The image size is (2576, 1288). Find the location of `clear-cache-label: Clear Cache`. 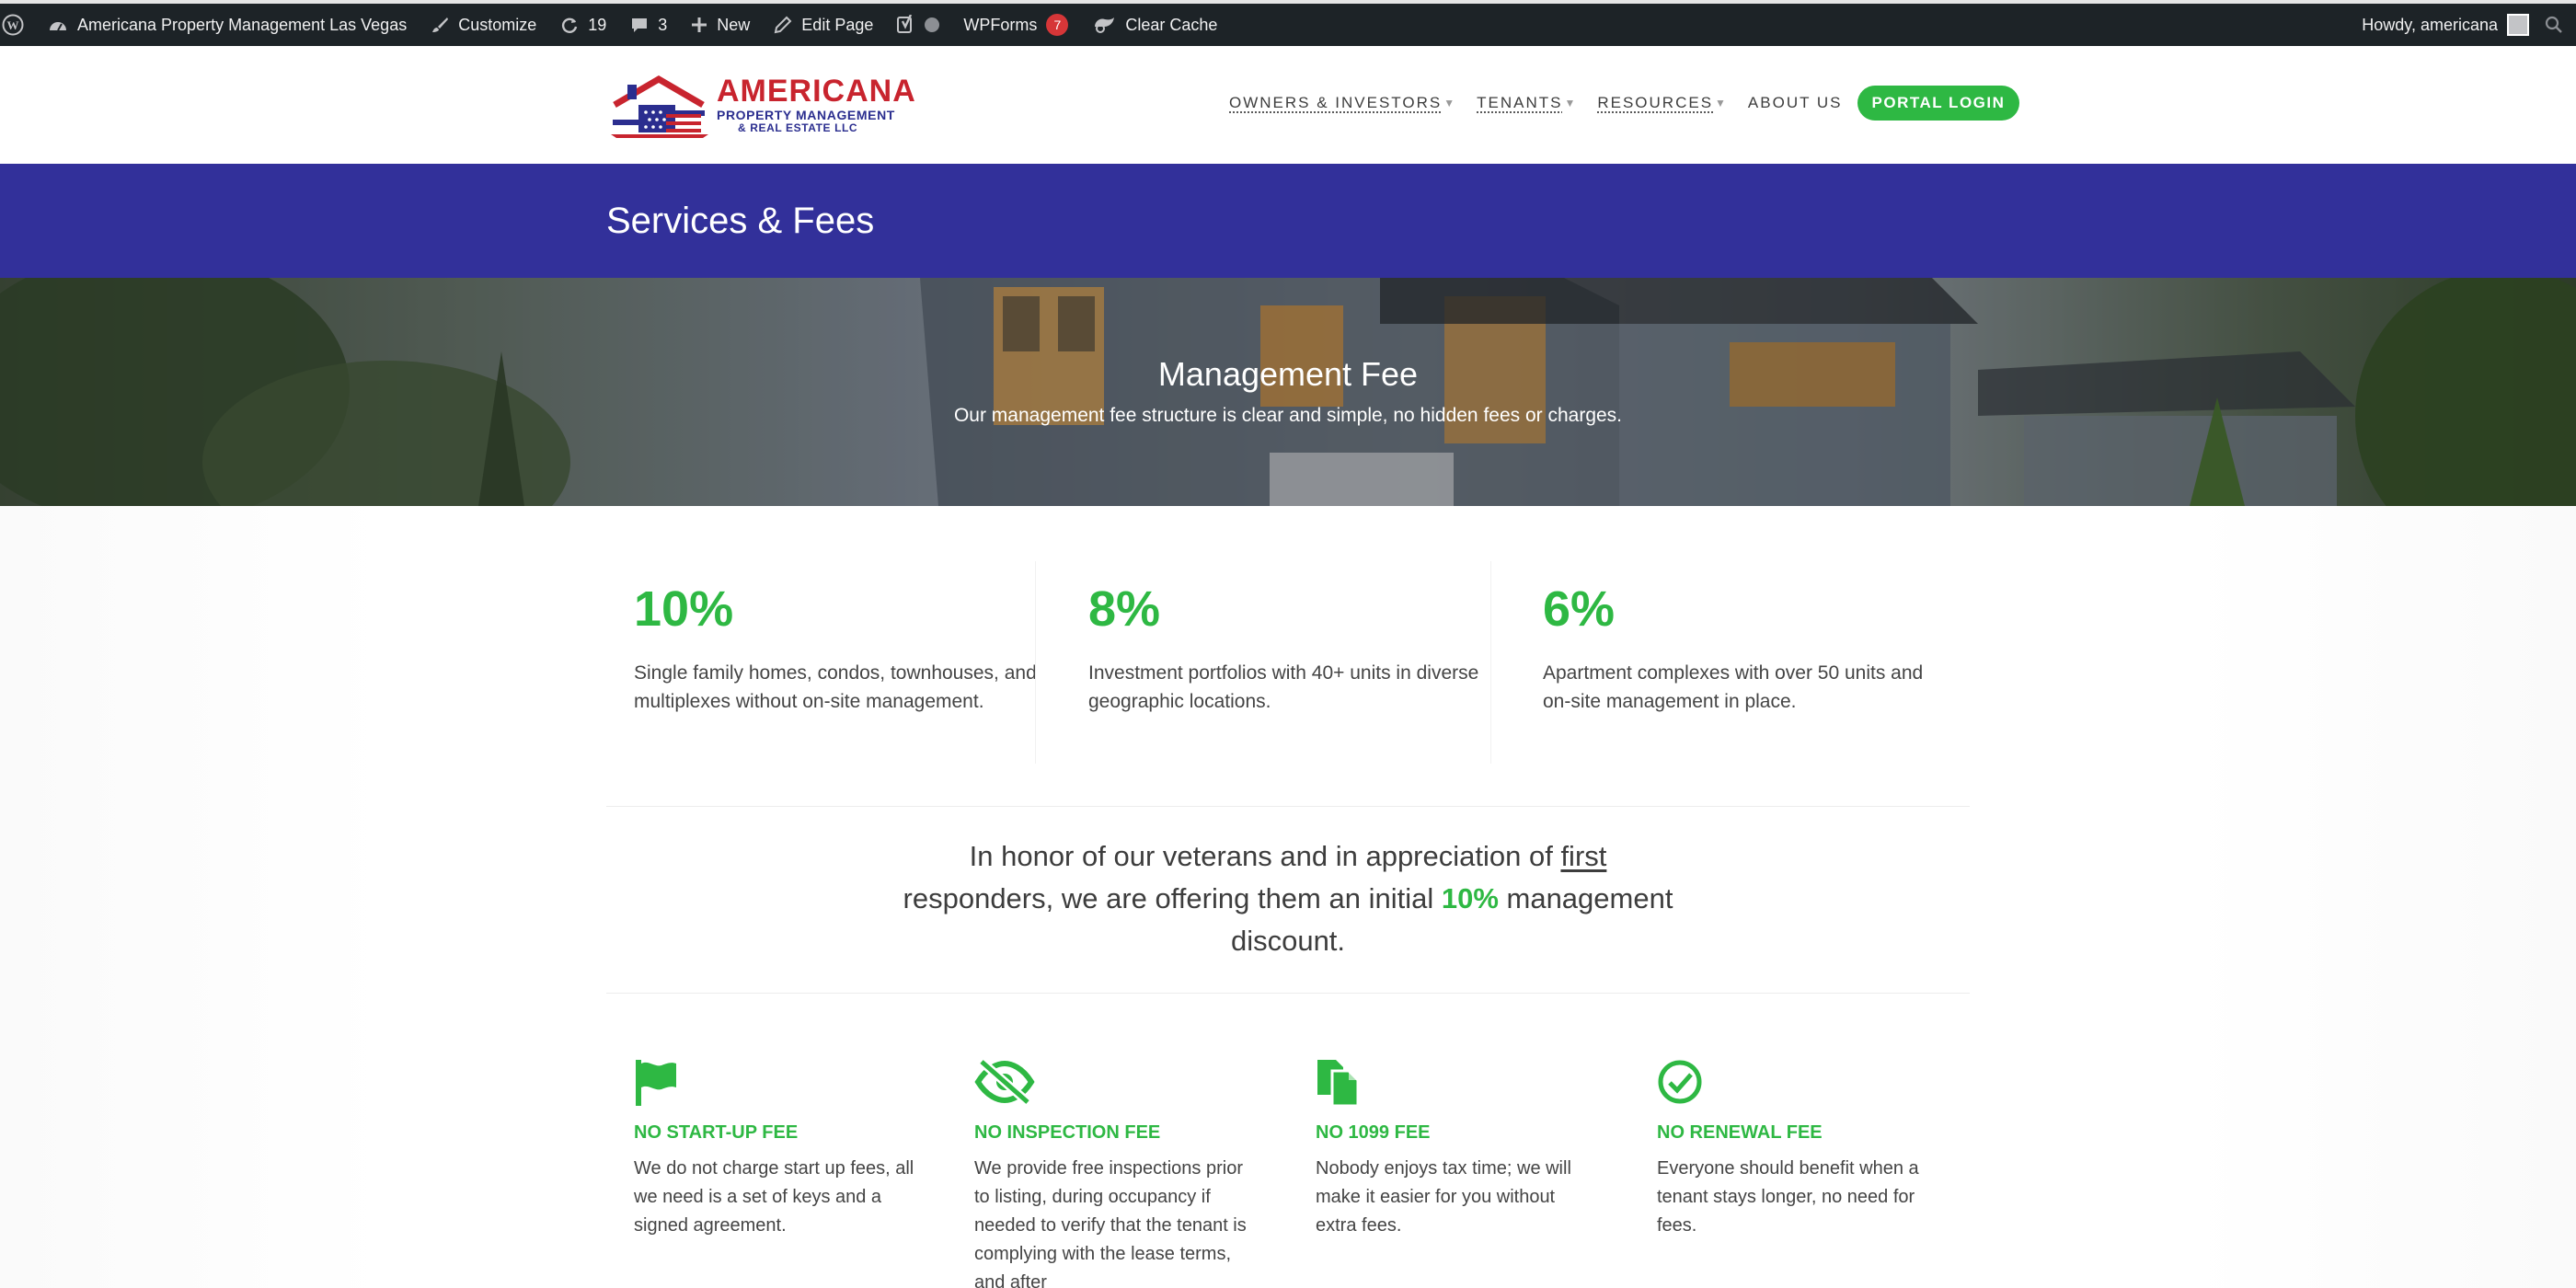

clear-cache-label: Clear Cache is located at coordinates (1171, 24).